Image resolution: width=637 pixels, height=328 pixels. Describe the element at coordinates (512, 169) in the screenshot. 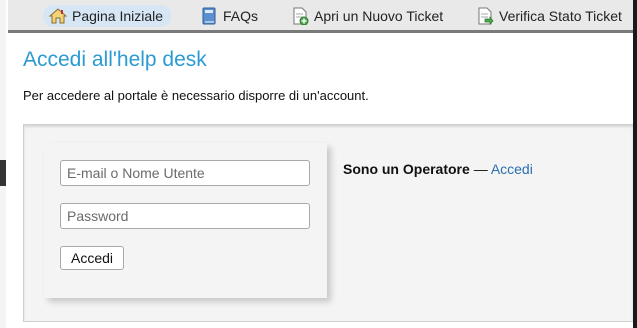

I see `agent-login-link: Accedi` at that location.